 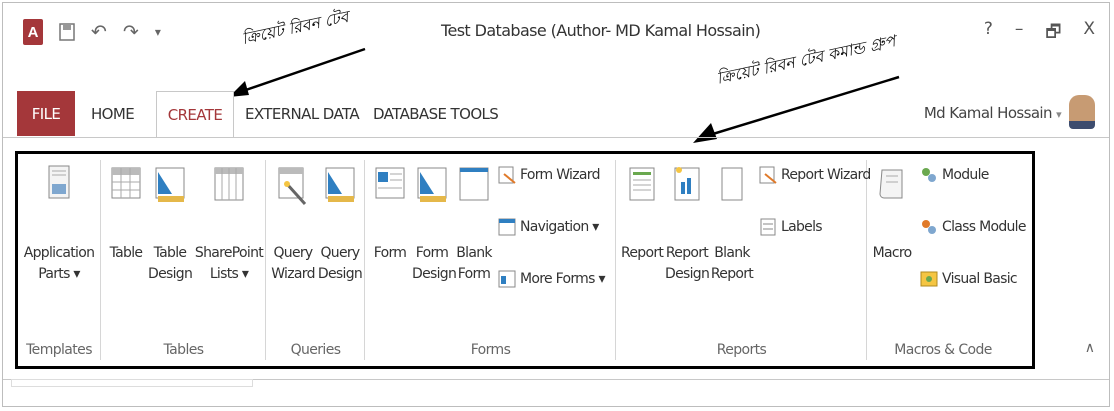 I want to click on sharepoint-lists-button: SharePoint Lists ▾, so click(x=229, y=224).